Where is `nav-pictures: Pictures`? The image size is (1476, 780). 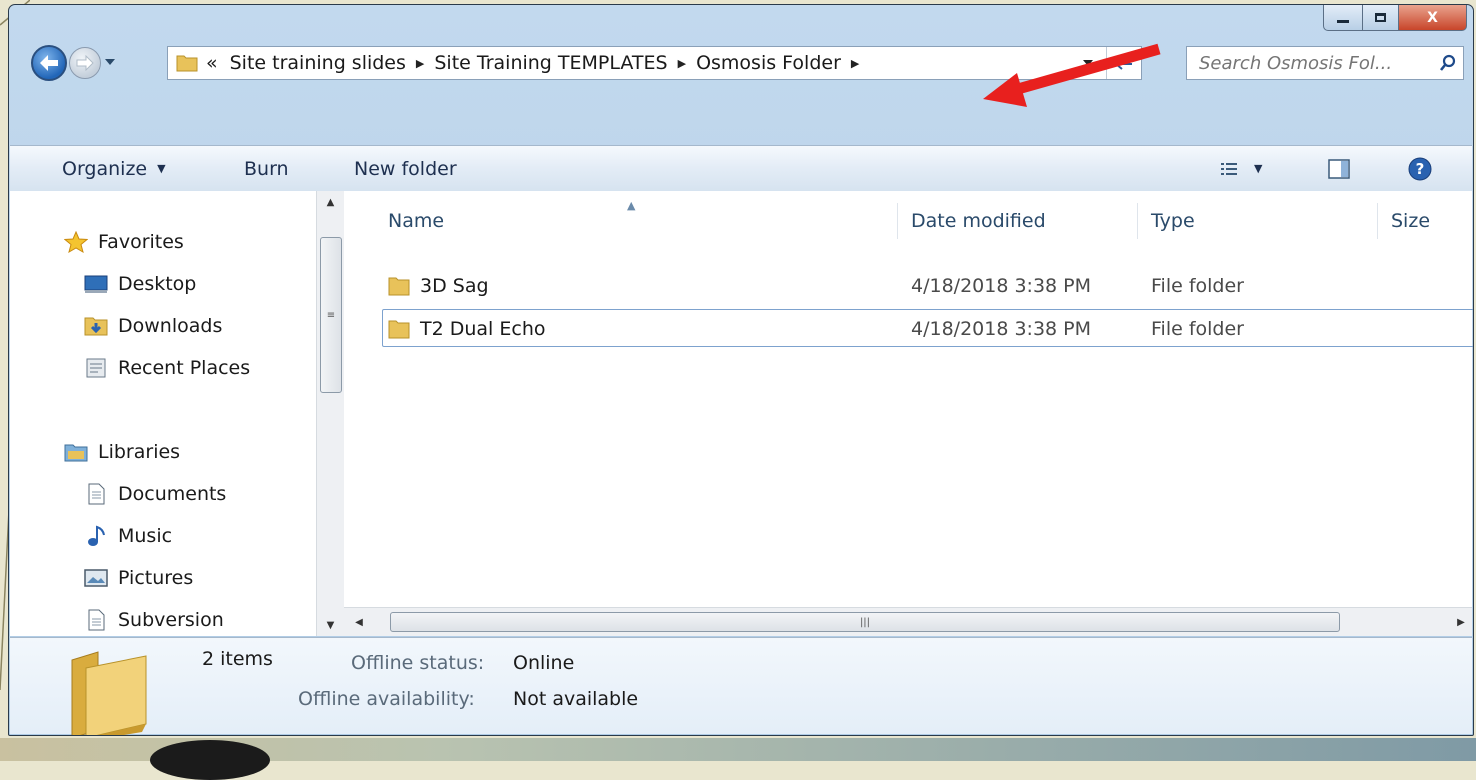 nav-pictures: Pictures is located at coordinates (138, 578).